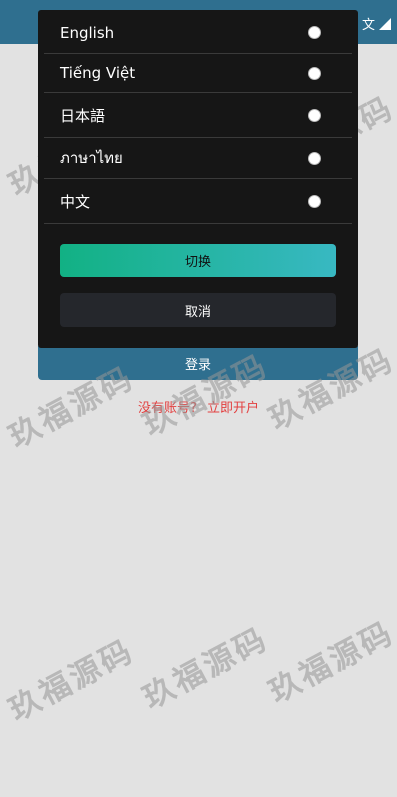 This screenshot has width=397, height=797. What do you see at coordinates (385, 23) in the screenshot?
I see `dropdown-corner-icon` at bounding box center [385, 23].